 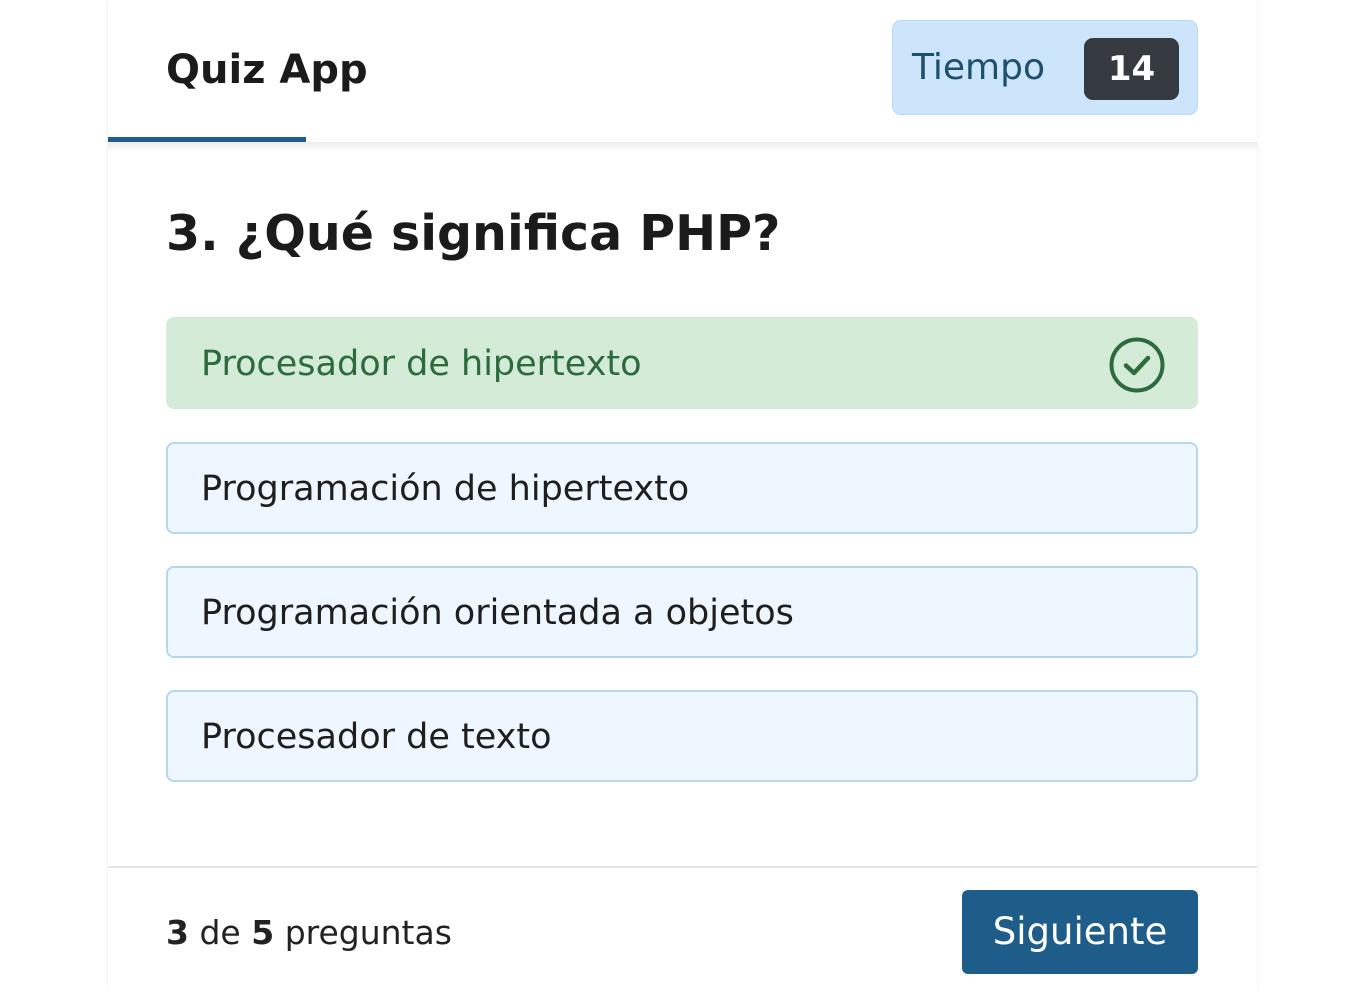 I want to click on option-label: Procesador de hipertexto, so click(x=421, y=364).